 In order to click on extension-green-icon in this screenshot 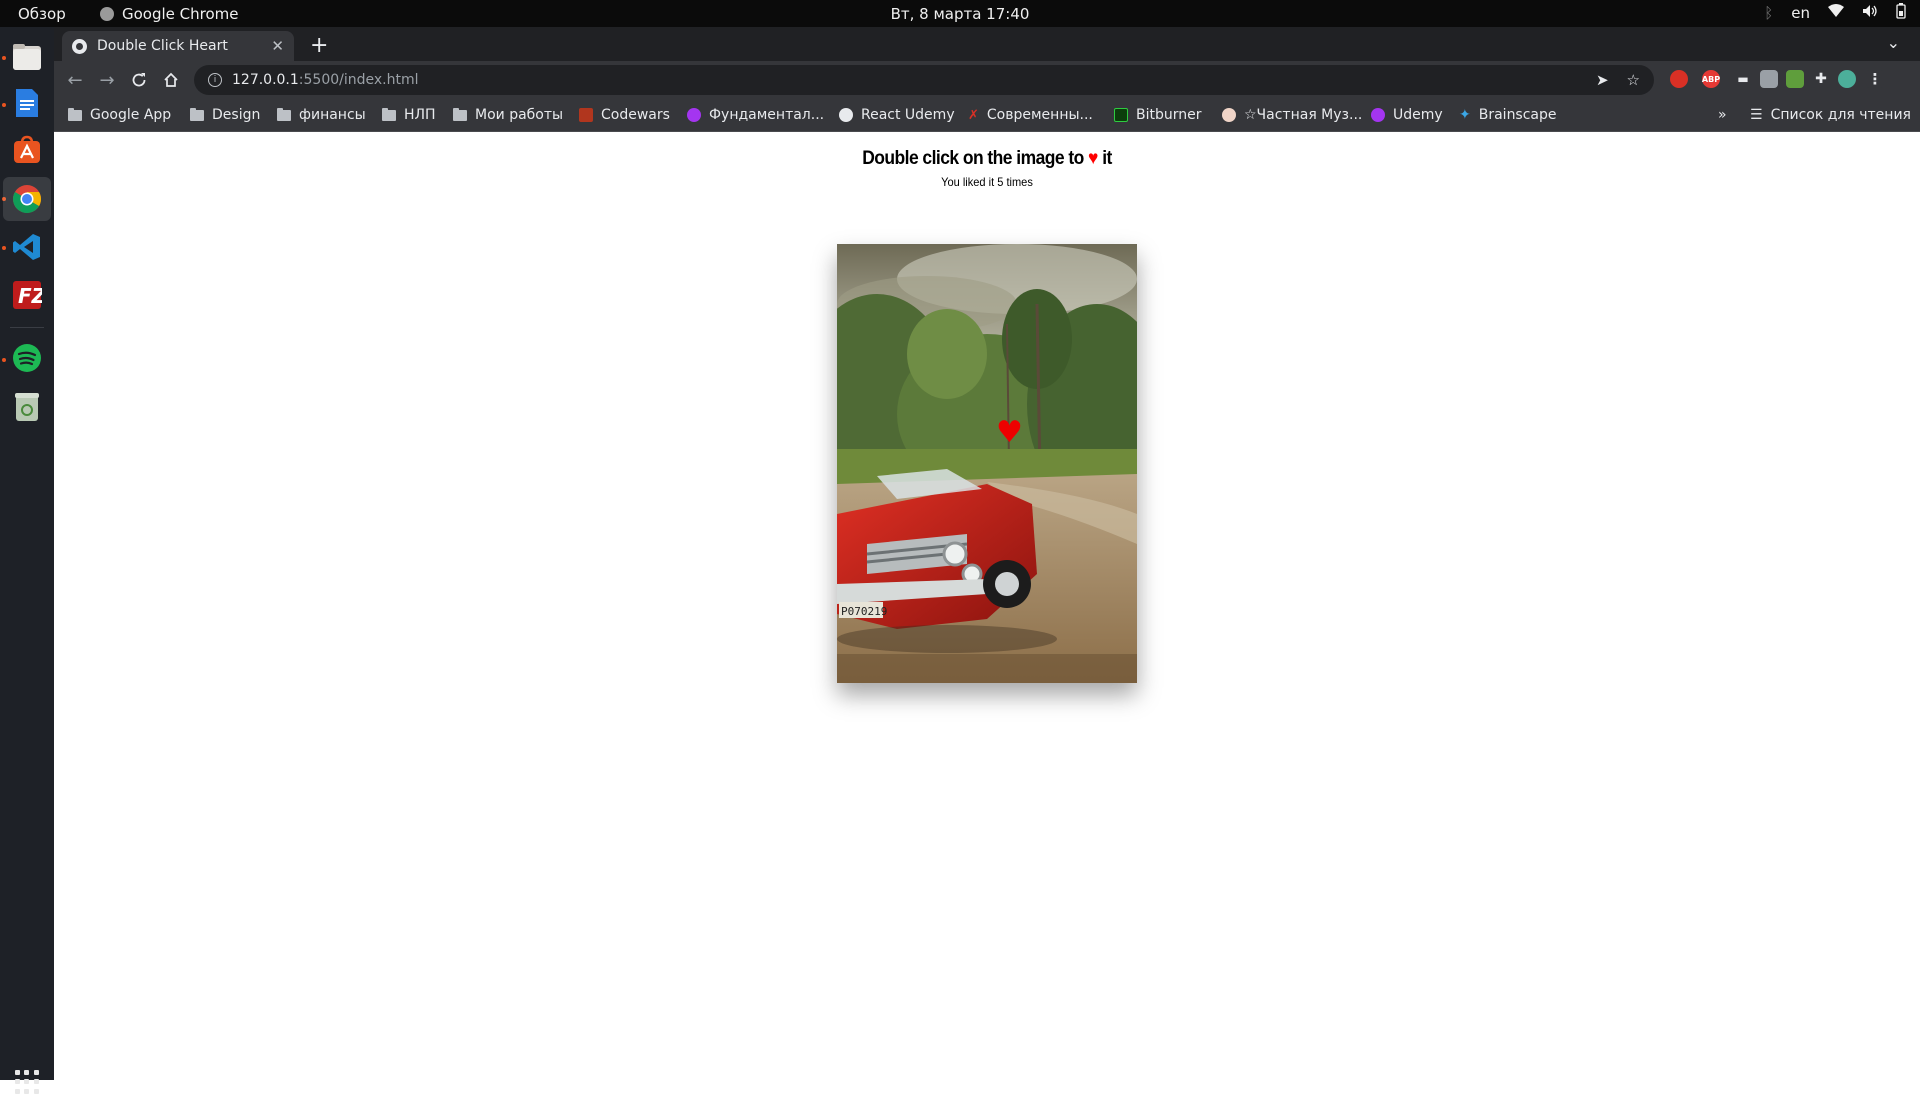, I will do `click(1795, 79)`.